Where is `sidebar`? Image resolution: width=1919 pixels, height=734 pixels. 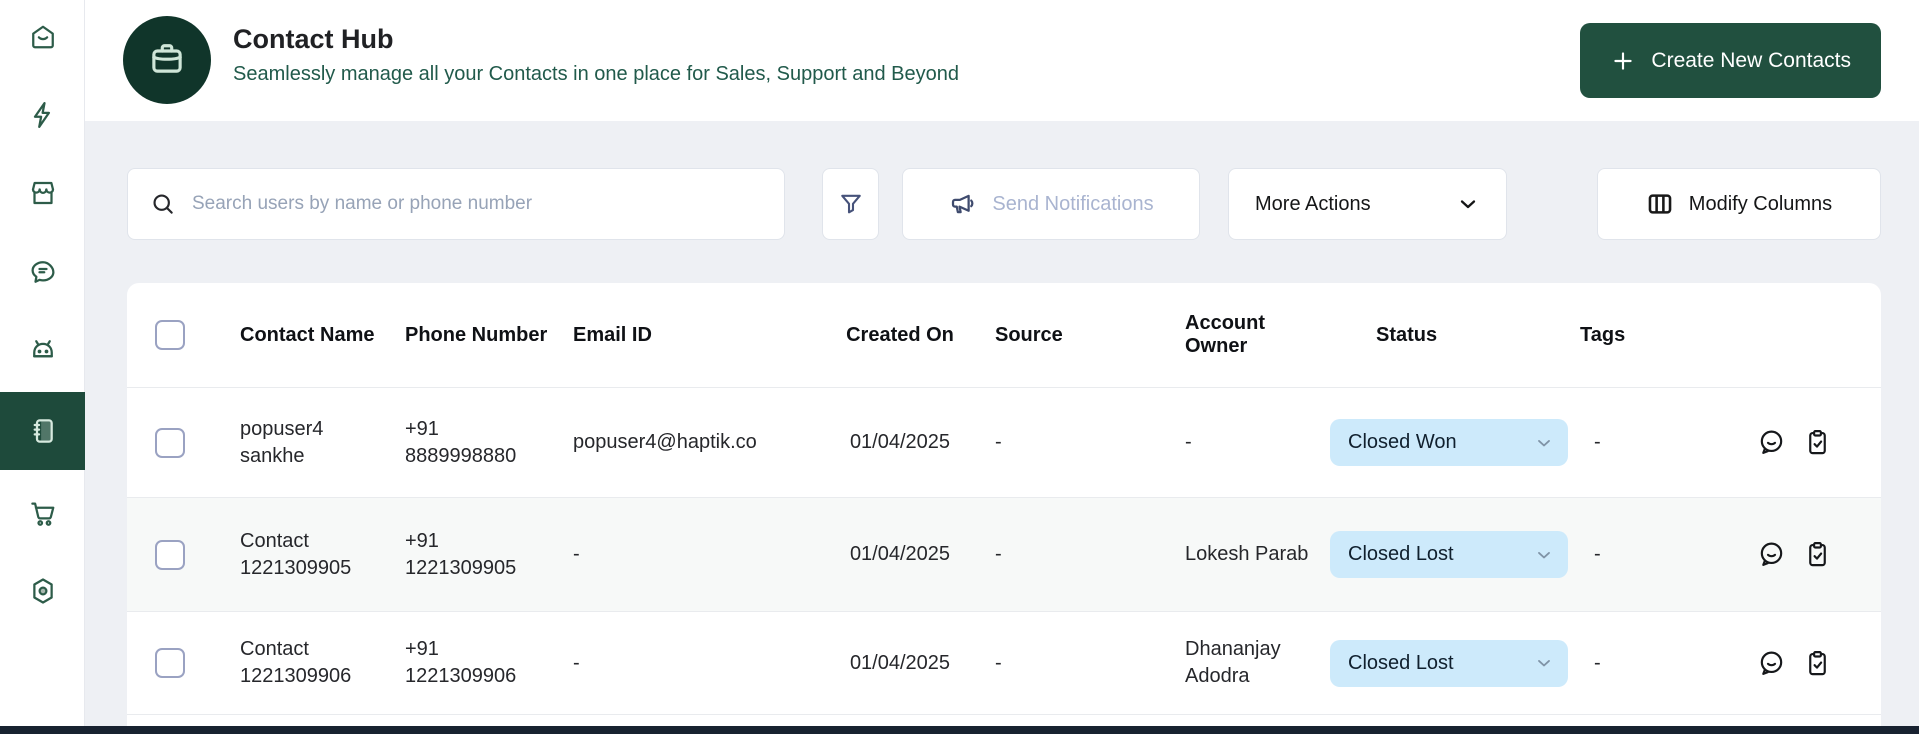
sidebar is located at coordinates (42, 367).